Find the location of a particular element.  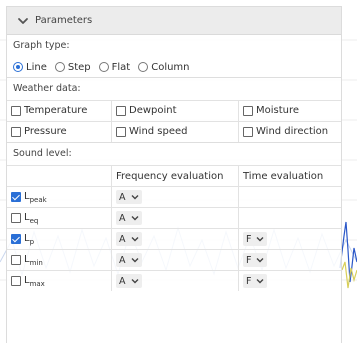

lp-time-value: F is located at coordinates (249, 239).